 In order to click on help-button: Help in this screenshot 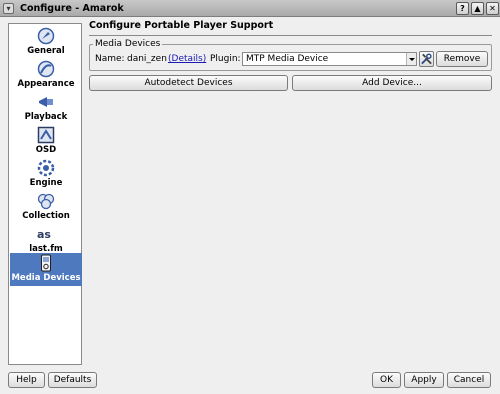, I will do `click(26, 380)`.